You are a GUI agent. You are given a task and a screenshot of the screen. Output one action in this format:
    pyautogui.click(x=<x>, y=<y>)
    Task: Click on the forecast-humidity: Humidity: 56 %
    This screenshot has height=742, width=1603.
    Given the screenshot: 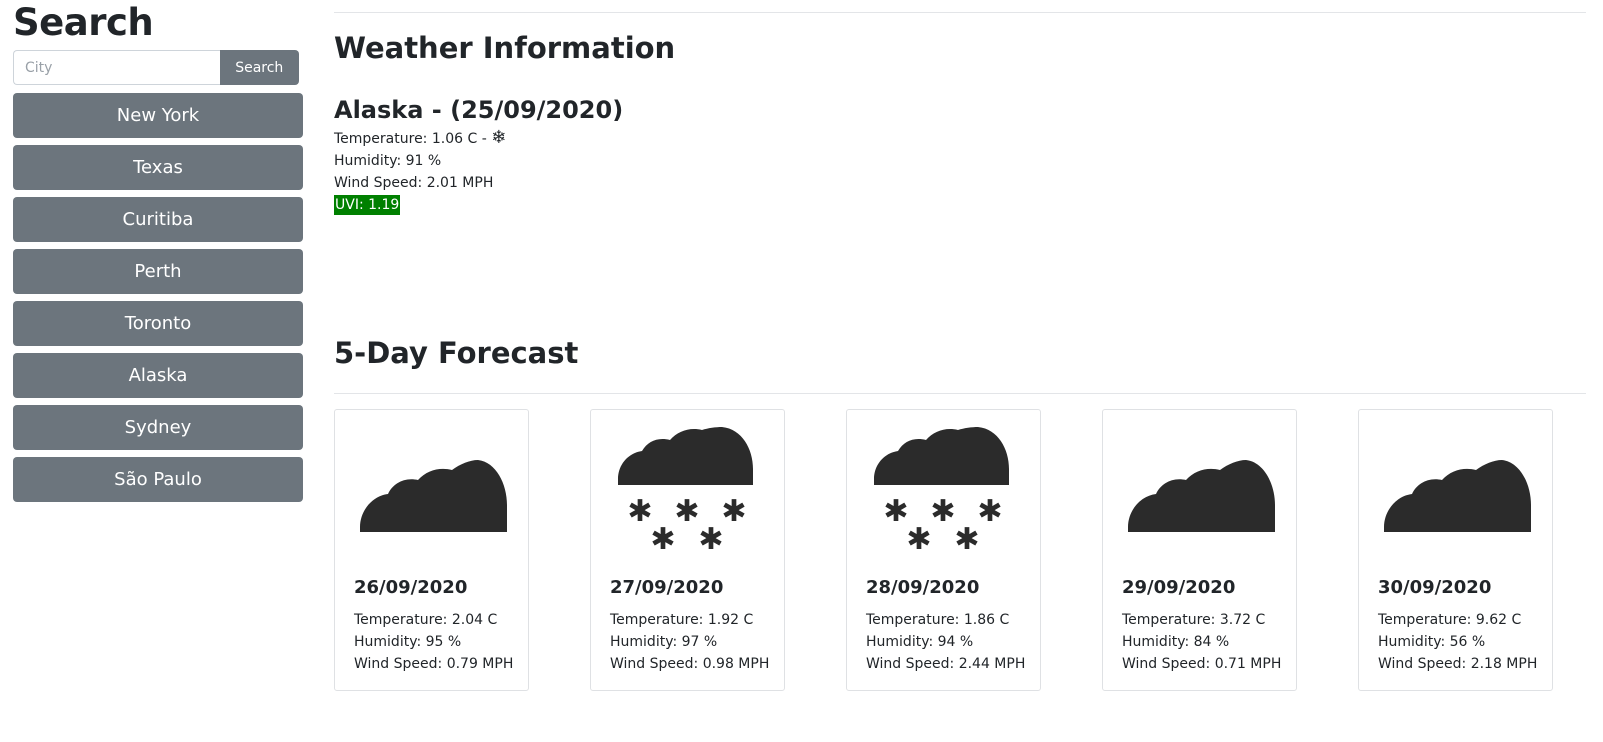 What is the action you would take?
    pyautogui.click(x=1432, y=642)
    